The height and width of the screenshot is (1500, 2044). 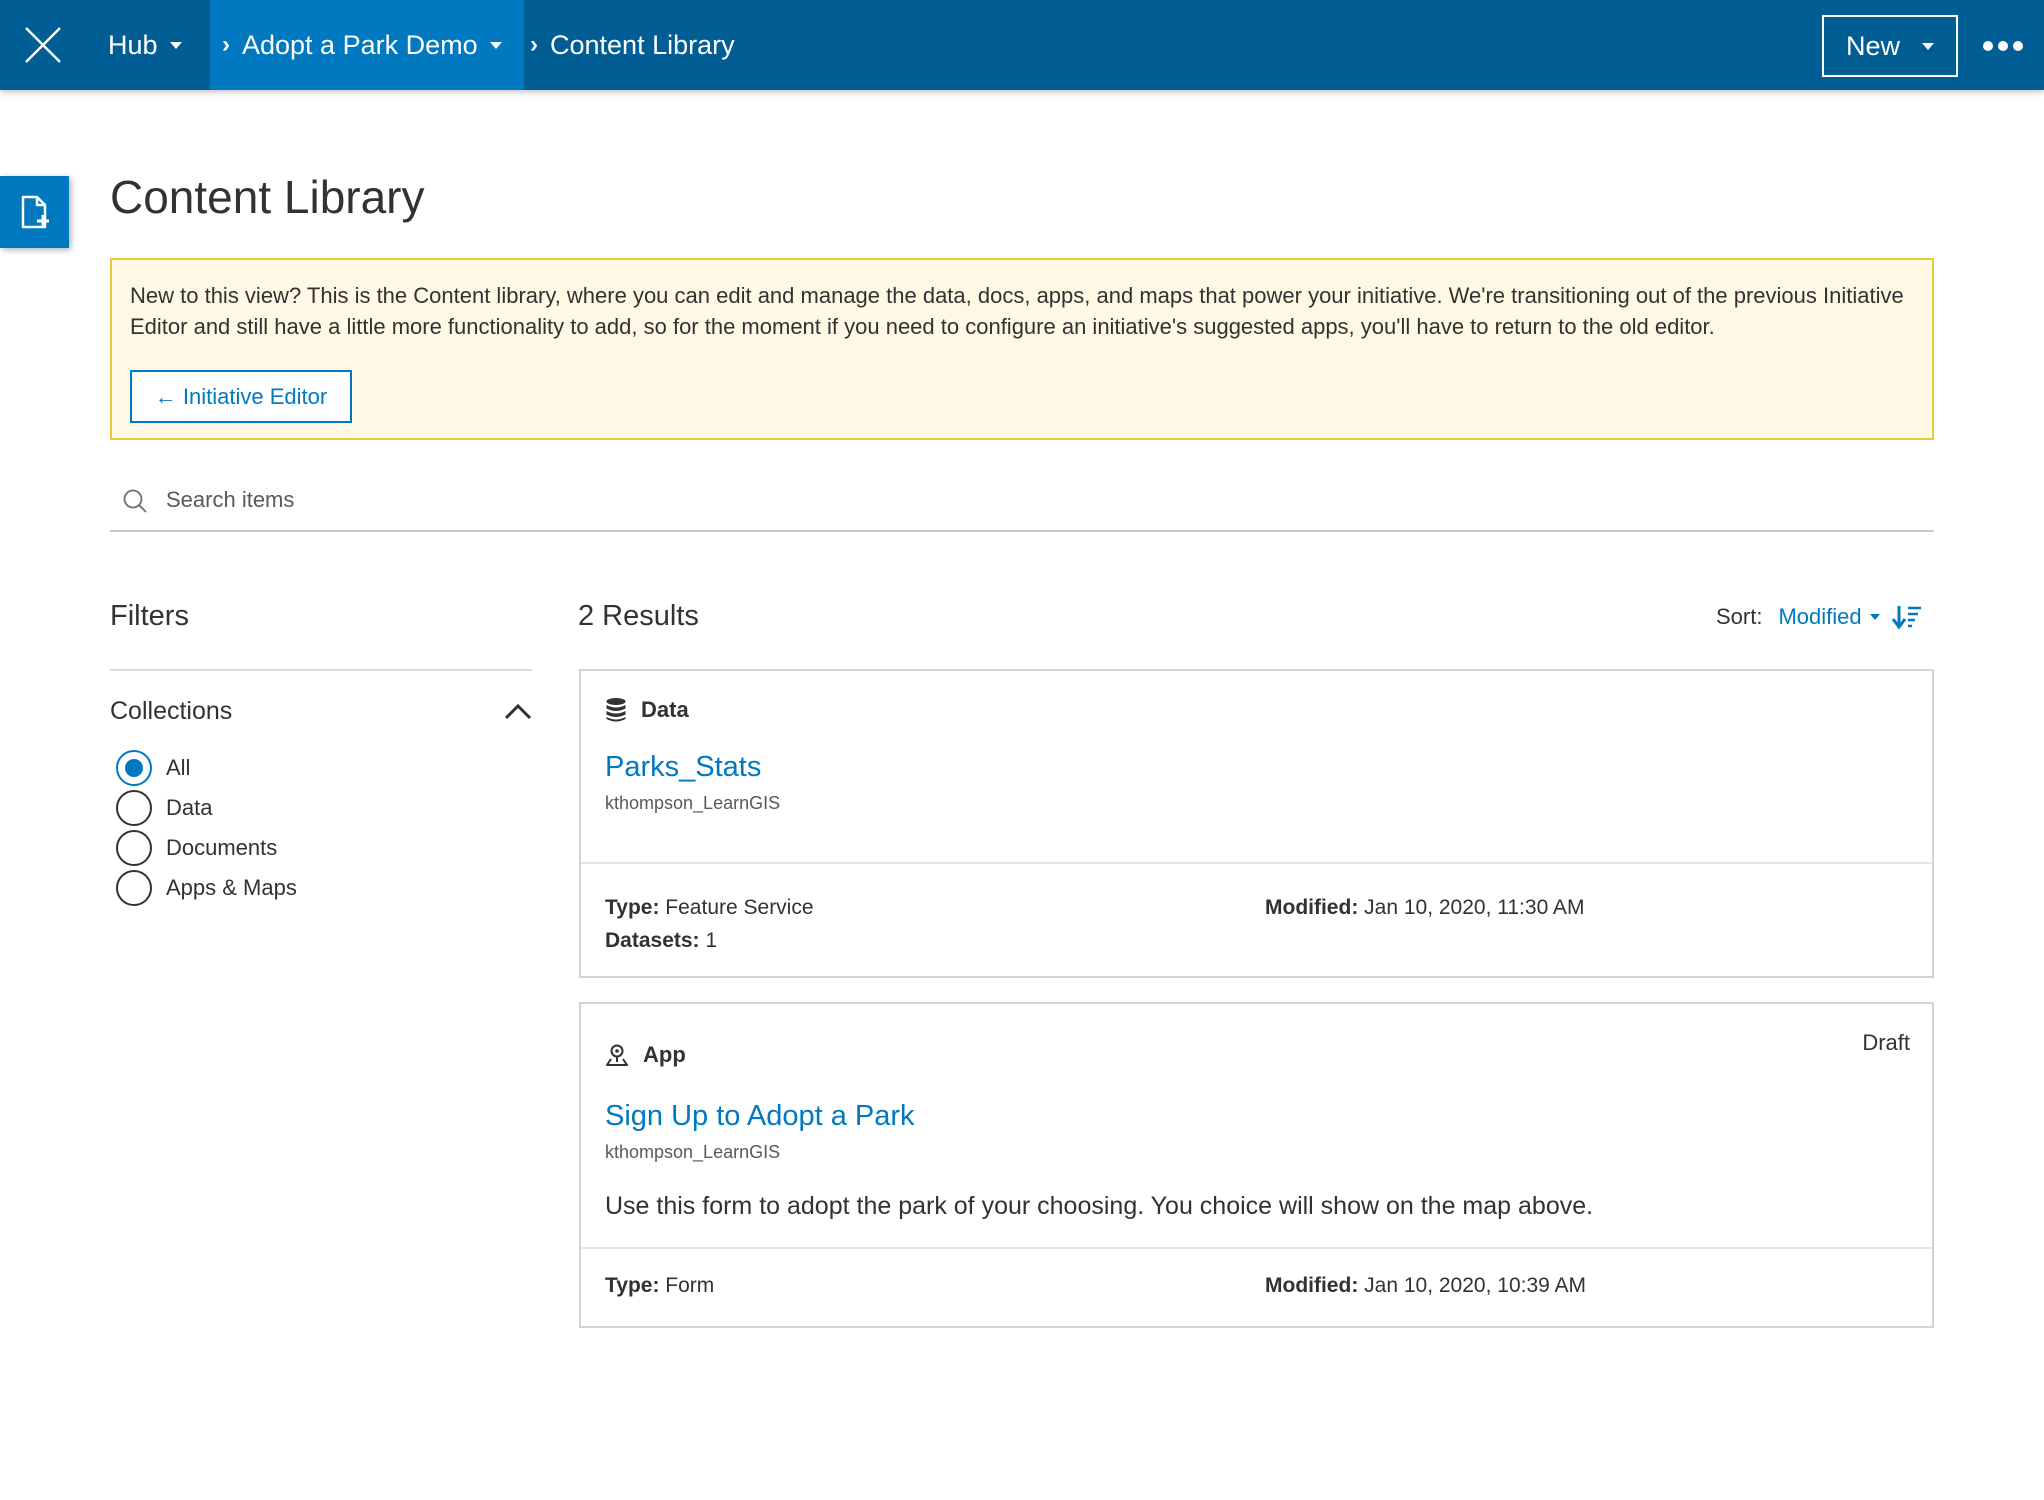 What do you see at coordinates (683, 767) in the screenshot?
I see `result-title-link: Parks_Stats` at bounding box center [683, 767].